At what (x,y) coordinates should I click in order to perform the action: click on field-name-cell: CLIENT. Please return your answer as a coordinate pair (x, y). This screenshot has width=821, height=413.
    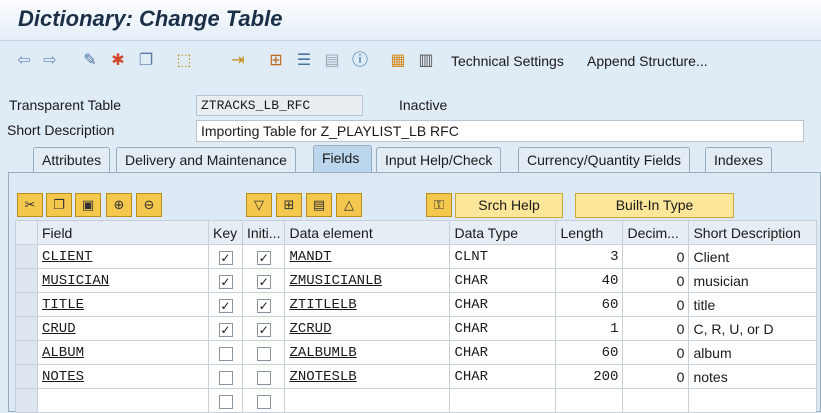
    Looking at the image, I should click on (123, 256).